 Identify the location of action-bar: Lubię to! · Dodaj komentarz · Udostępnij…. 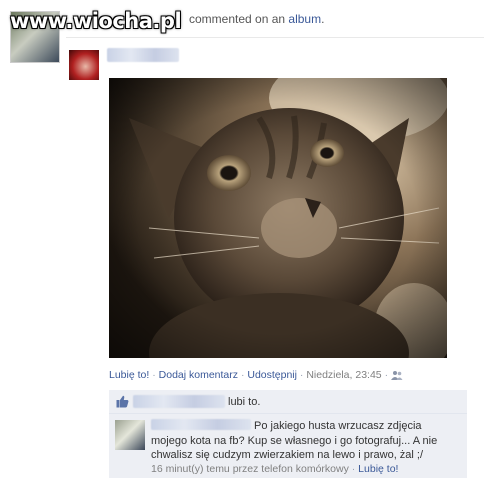
(256, 375).